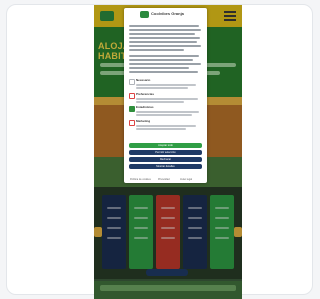 The image size is (320, 299). Describe the element at coordinates (145, 94) in the screenshot. I see `option-label: Preferencias` at that location.